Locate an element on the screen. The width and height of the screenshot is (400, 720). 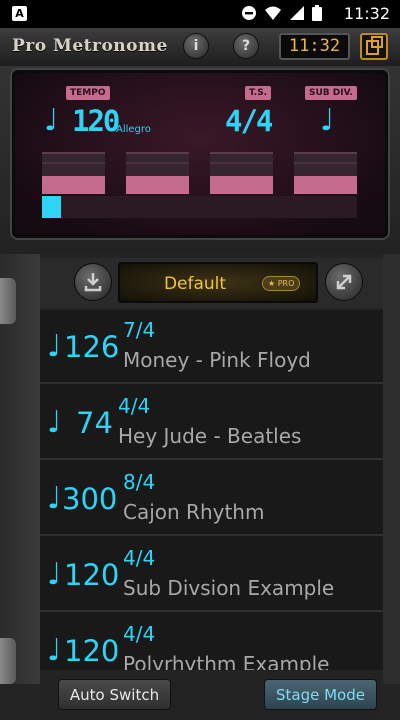
time-signature-label: T.S. is located at coordinates (258, 93).